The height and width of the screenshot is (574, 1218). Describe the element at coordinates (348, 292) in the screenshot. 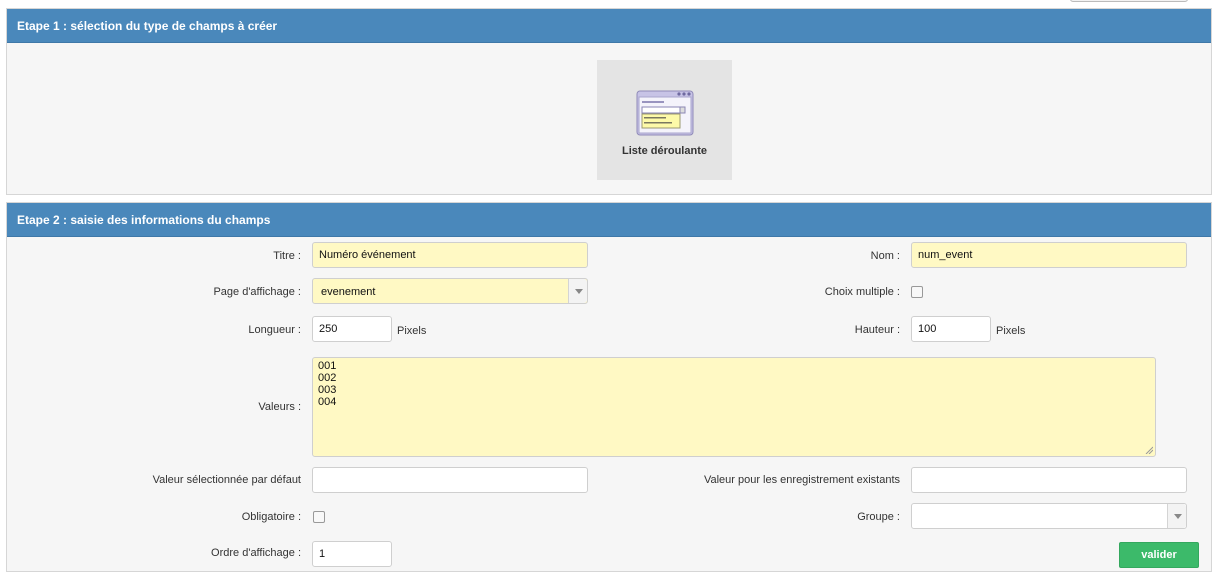

I see `page-affichage-value: evenement` at that location.